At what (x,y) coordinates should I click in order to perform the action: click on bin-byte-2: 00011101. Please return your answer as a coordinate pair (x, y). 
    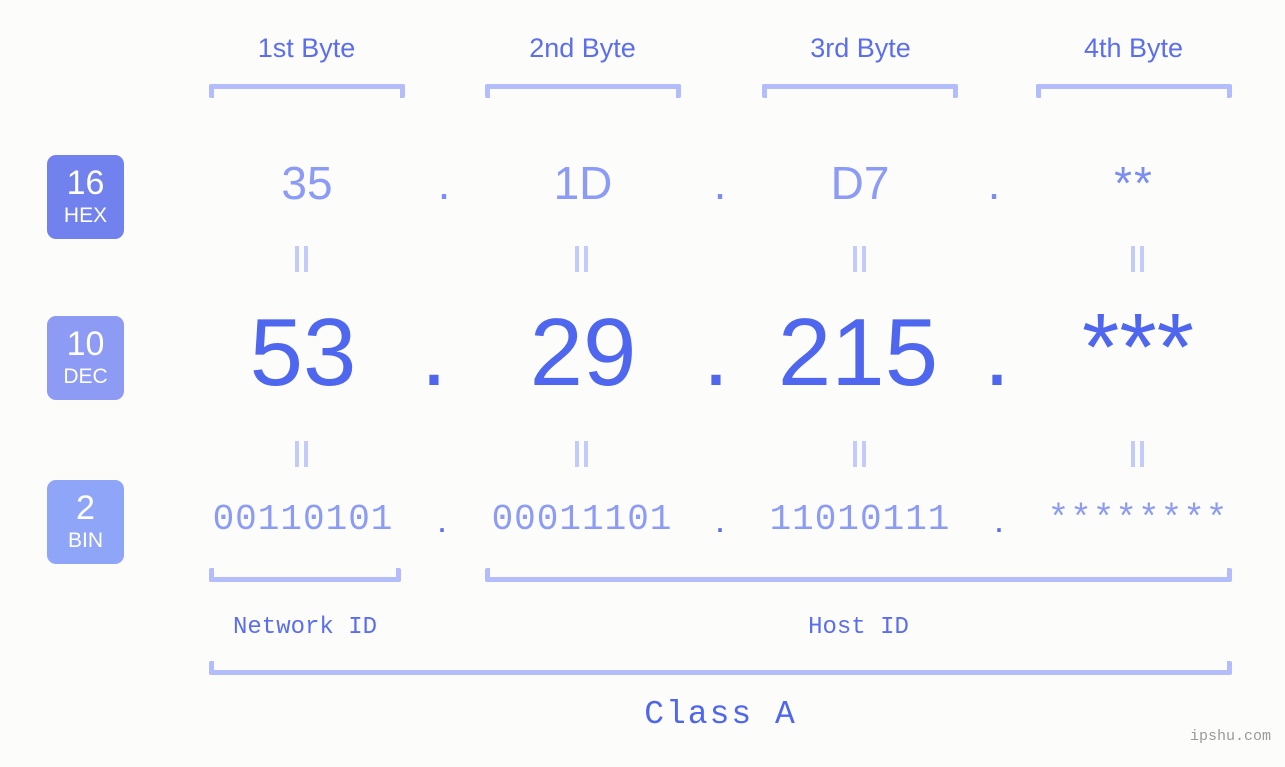
    Looking at the image, I should click on (582, 519).